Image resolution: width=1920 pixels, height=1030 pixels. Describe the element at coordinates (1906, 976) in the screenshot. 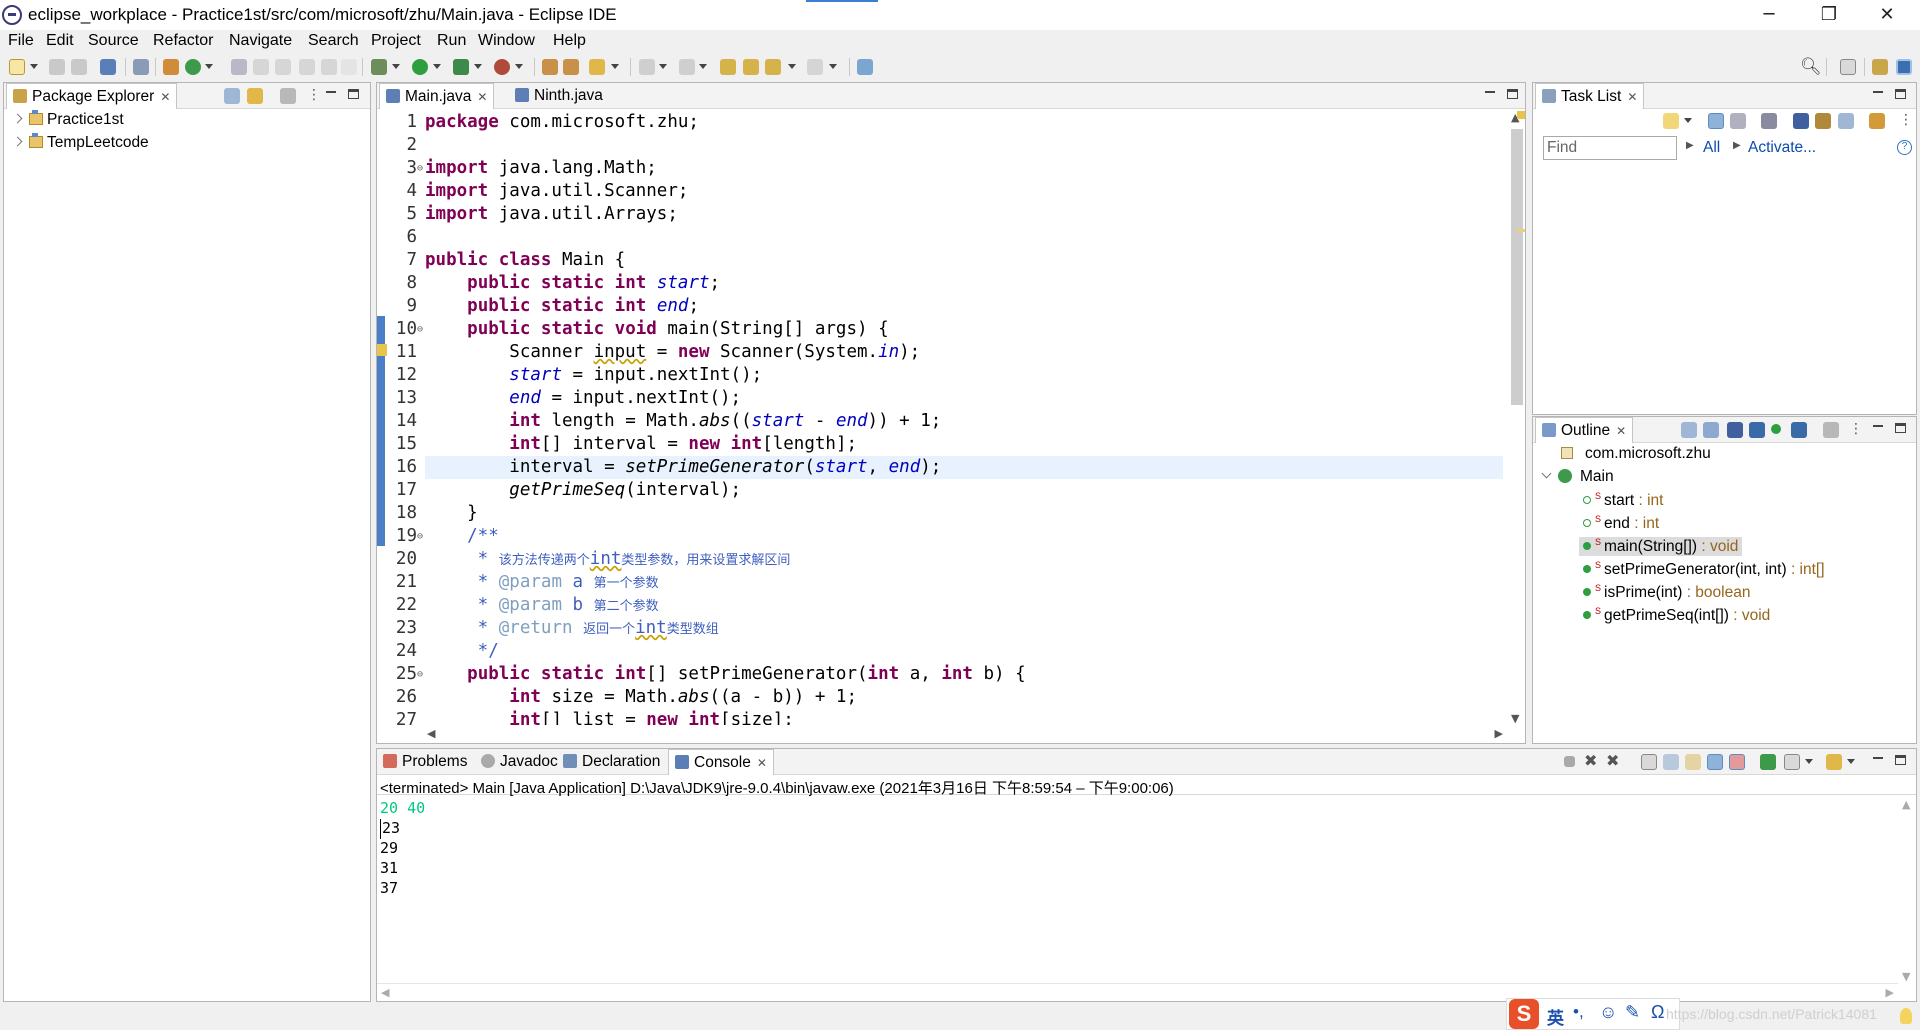

I see `scroll-down-icon: ▼` at that location.